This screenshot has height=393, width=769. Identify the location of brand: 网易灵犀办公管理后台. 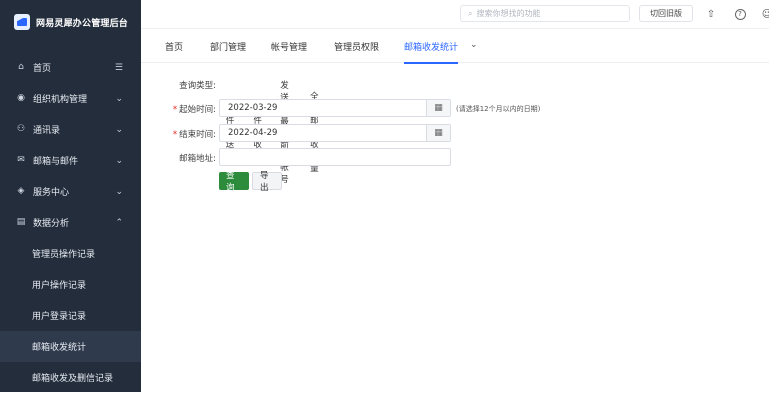
(70, 22).